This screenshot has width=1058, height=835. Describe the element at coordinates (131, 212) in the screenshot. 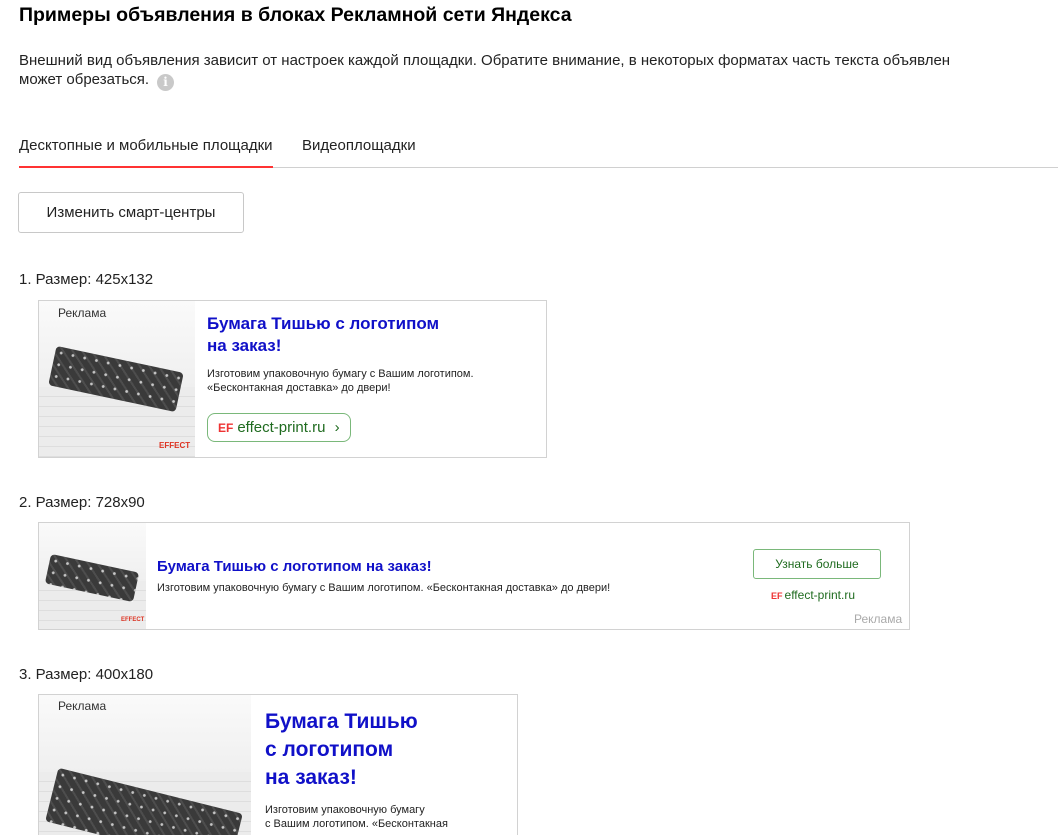

I see `change-smart-centers-button: Изменить смарт-центры` at that location.